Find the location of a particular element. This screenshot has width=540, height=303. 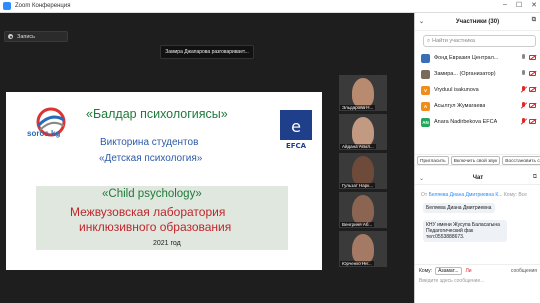

participant-name: Асылгул Жумагаева is located at coordinates (460, 106).